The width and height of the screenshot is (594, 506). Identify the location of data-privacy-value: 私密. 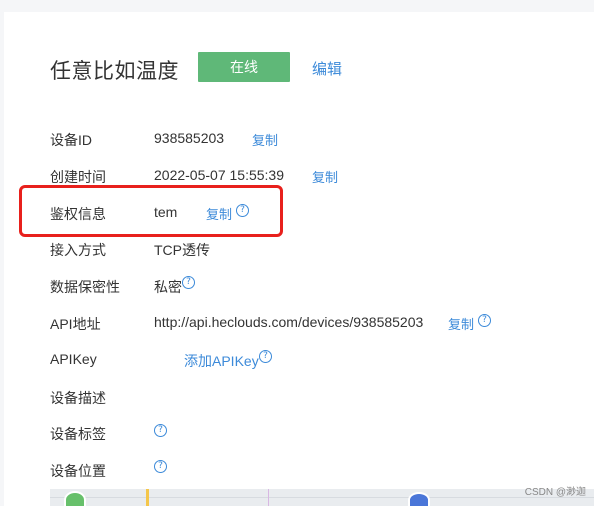
(168, 287).